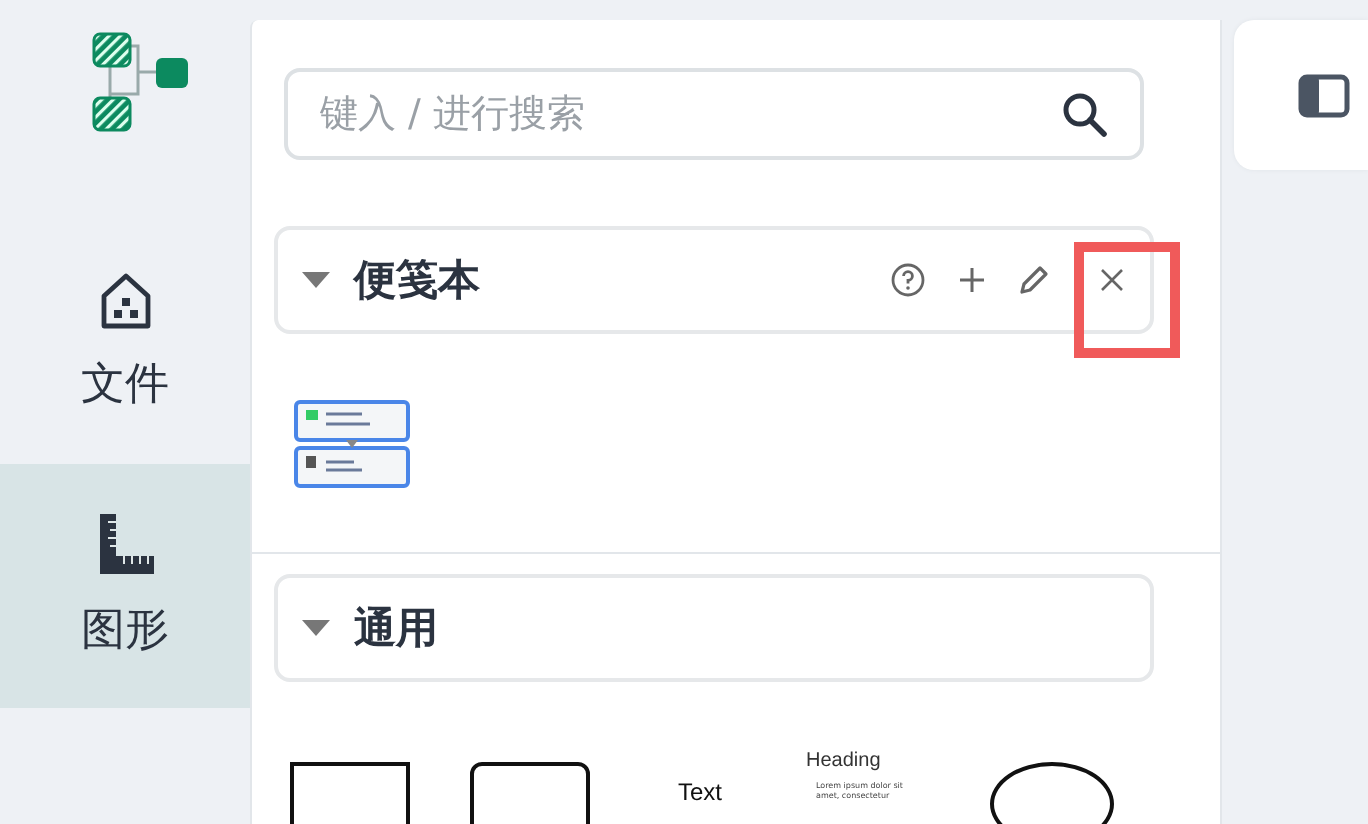  What do you see at coordinates (1052, 793) in the screenshot?
I see `ellipse-shape` at bounding box center [1052, 793].